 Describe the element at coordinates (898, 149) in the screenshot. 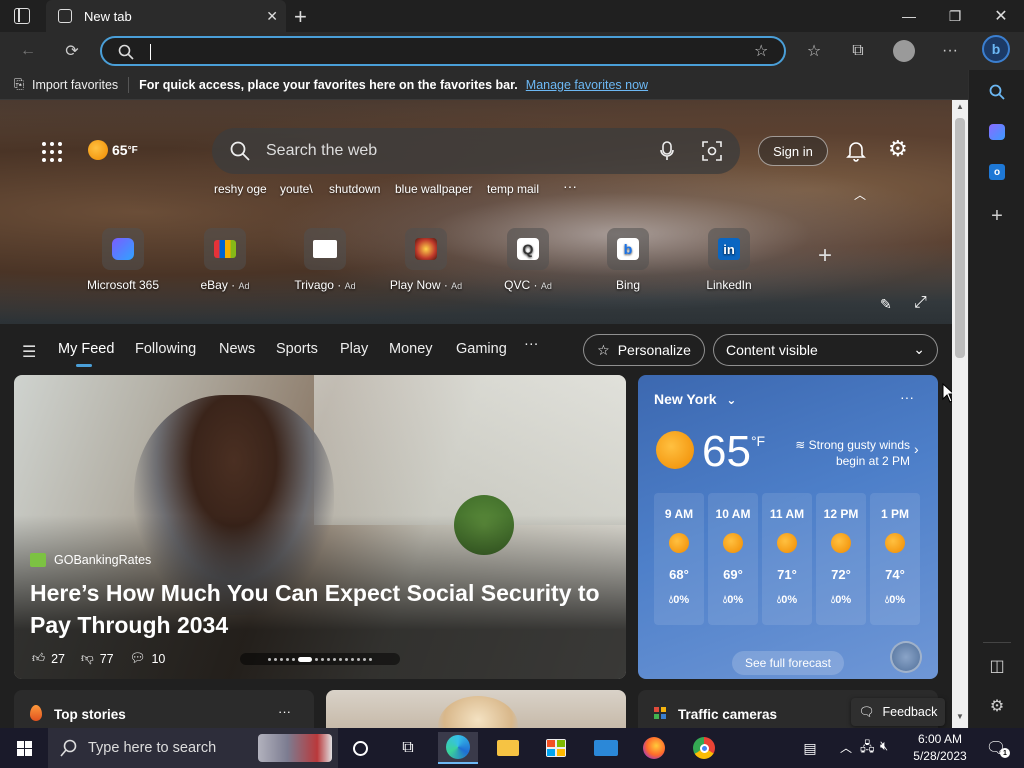

I see `settings-gear-icon: ⚙` at that location.